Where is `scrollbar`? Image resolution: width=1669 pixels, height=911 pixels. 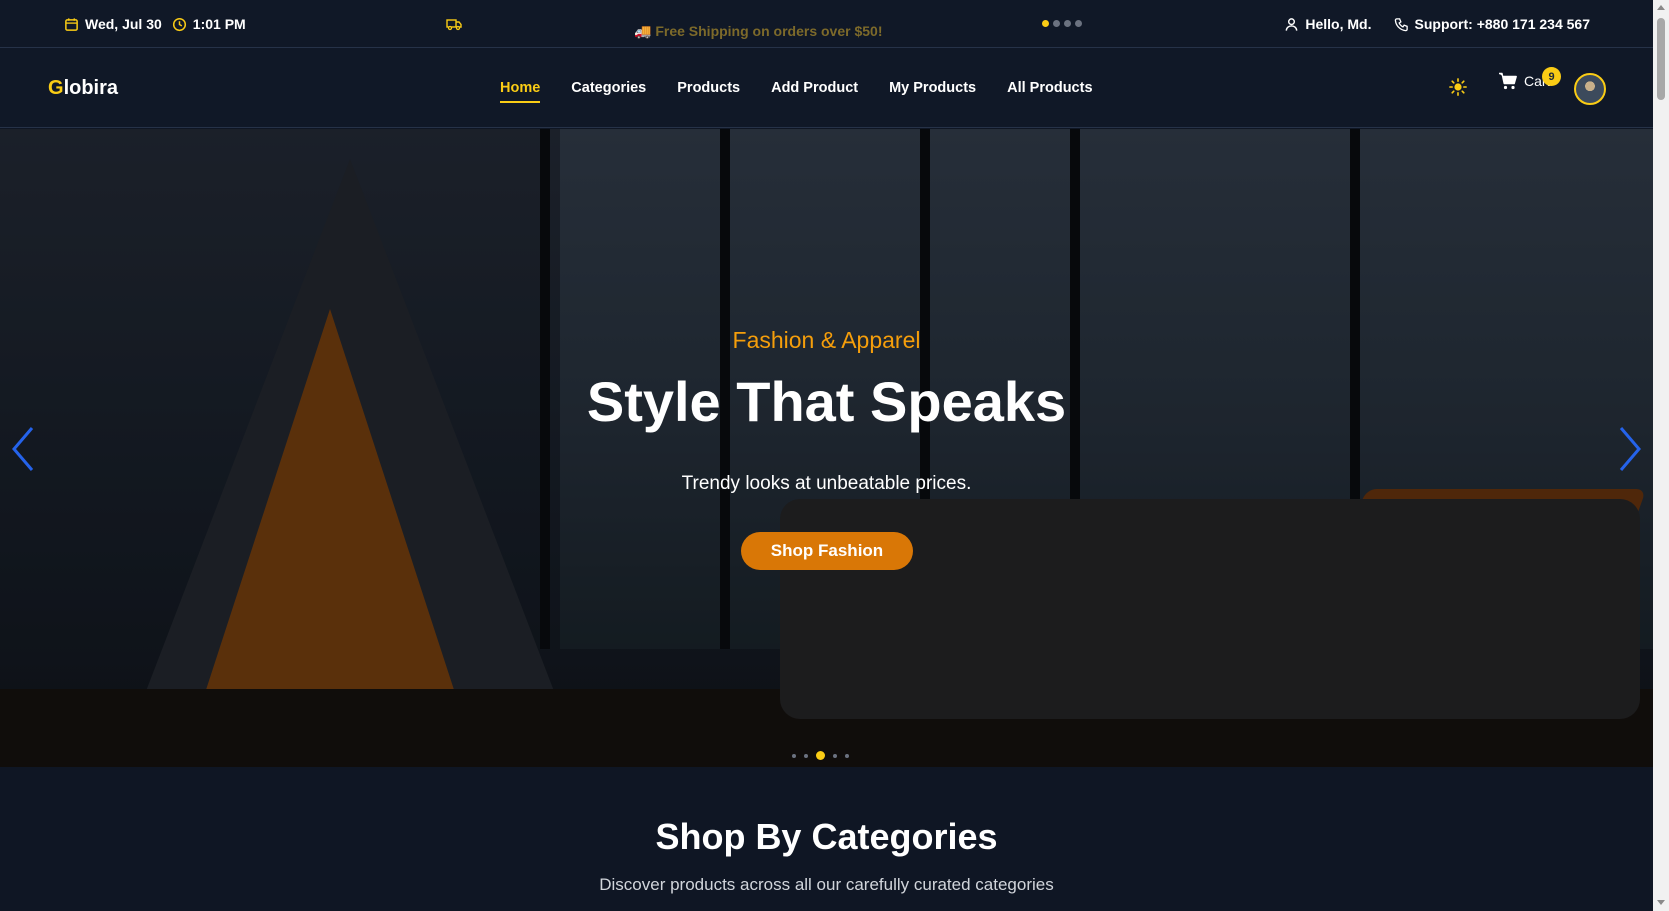 scrollbar is located at coordinates (1661, 455).